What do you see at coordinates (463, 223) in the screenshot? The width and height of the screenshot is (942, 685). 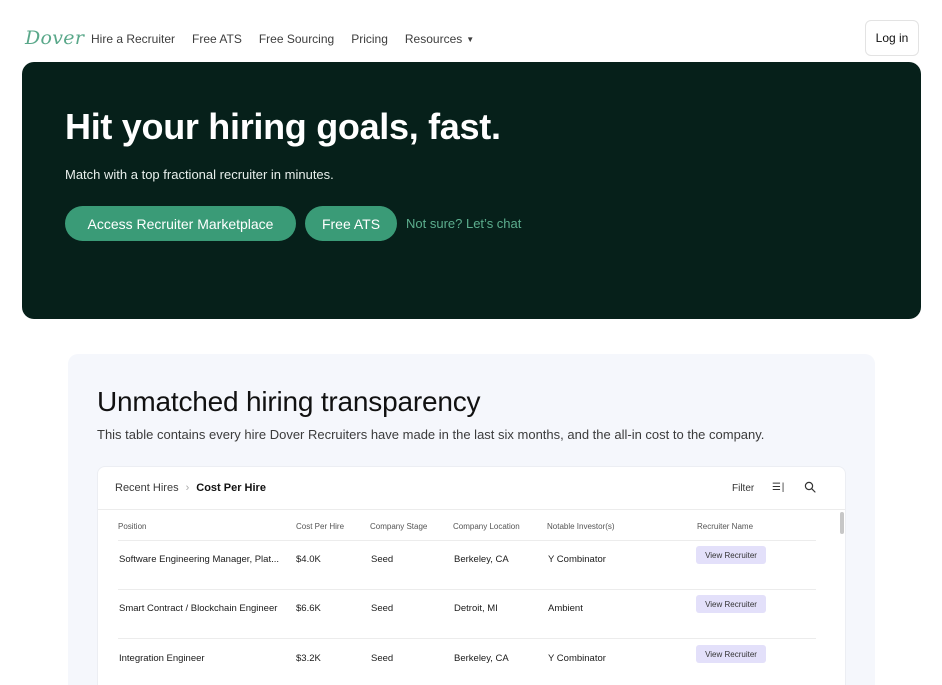 I see `lets-chat-link: Not sure? Let’s chat` at bounding box center [463, 223].